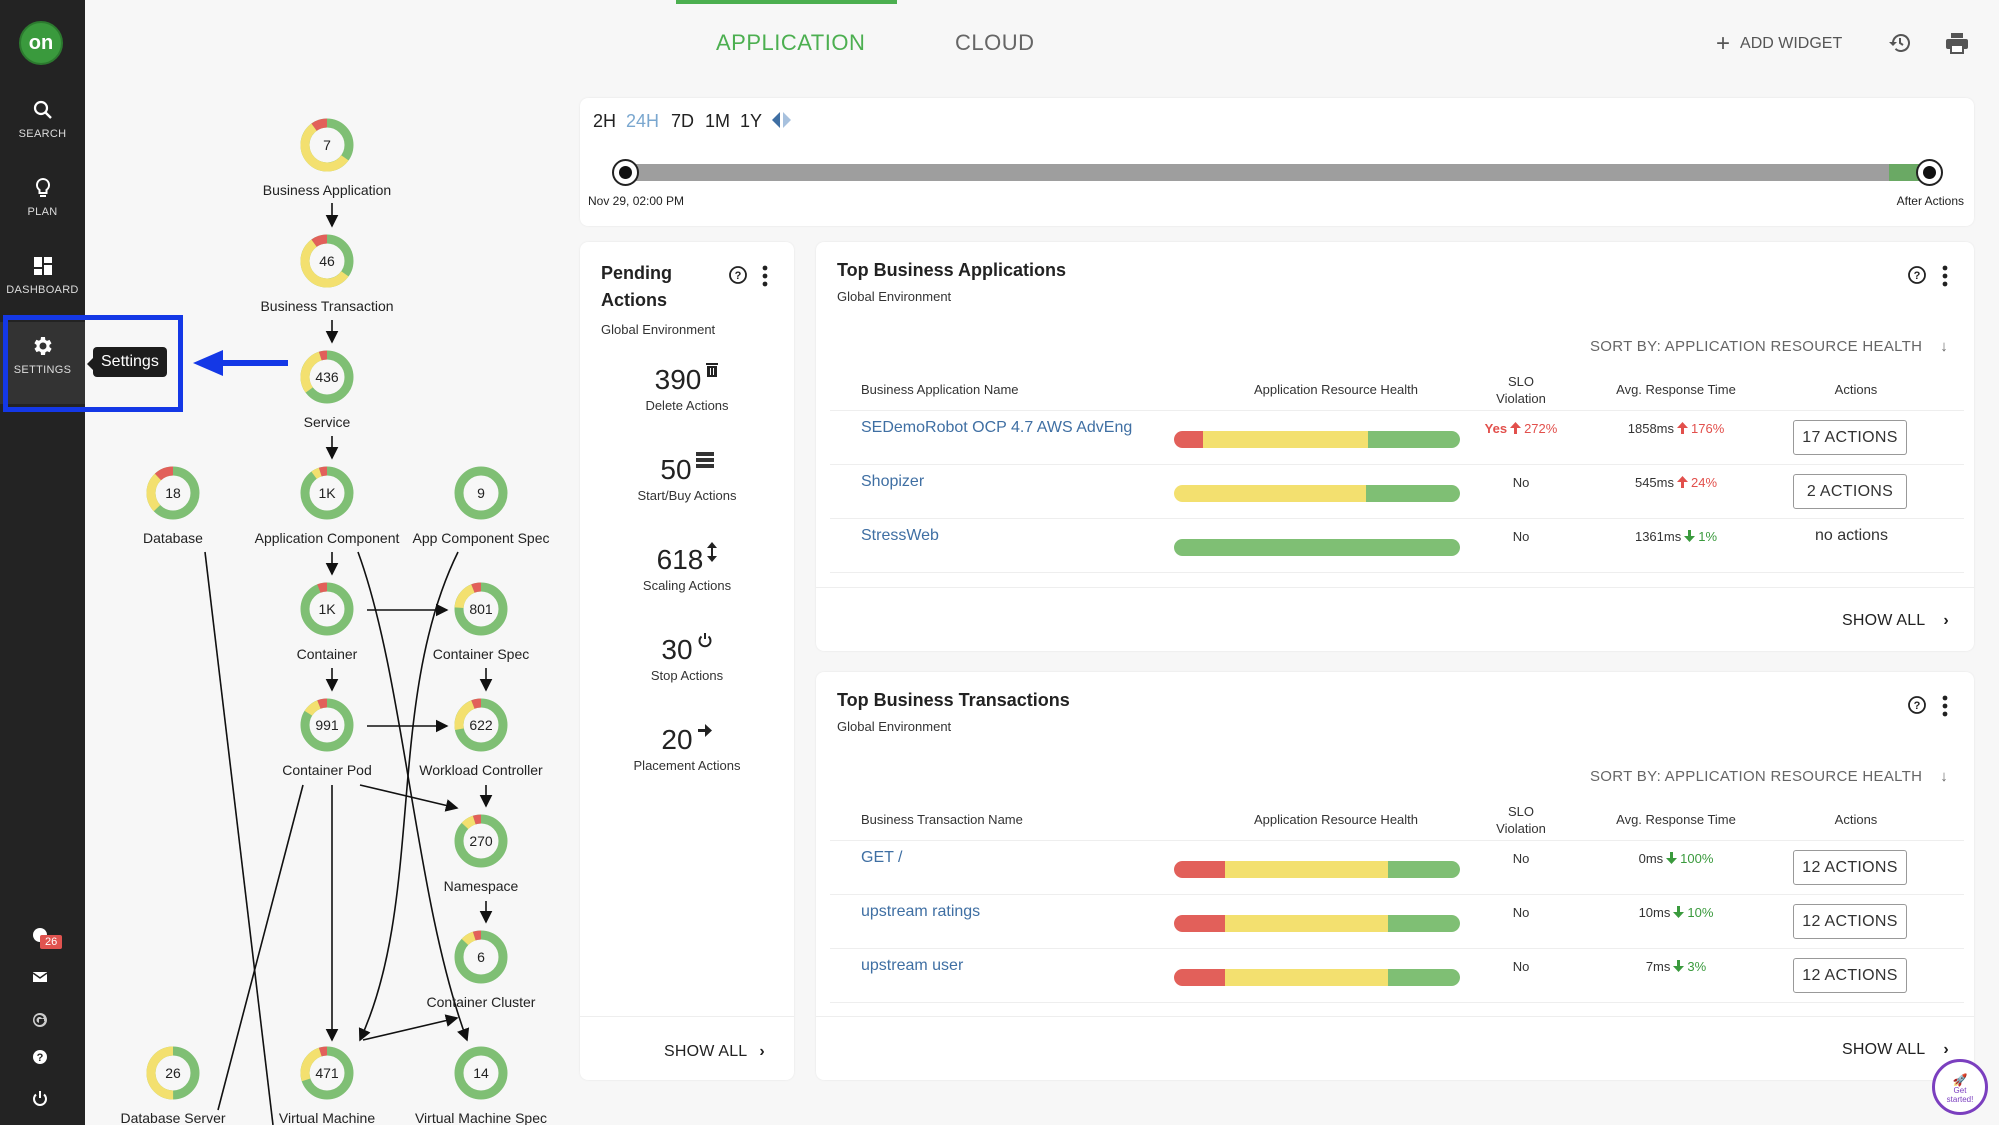  I want to click on mail-icon, so click(40, 977).